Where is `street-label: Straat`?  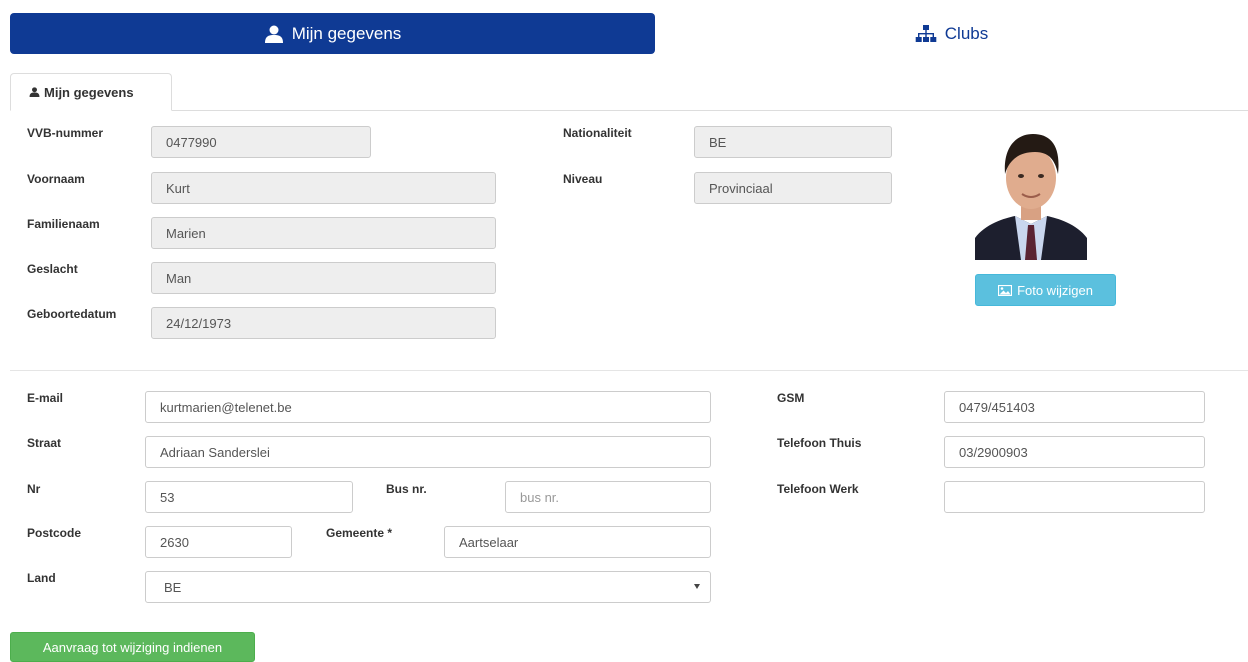 street-label: Straat is located at coordinates (44, 443).